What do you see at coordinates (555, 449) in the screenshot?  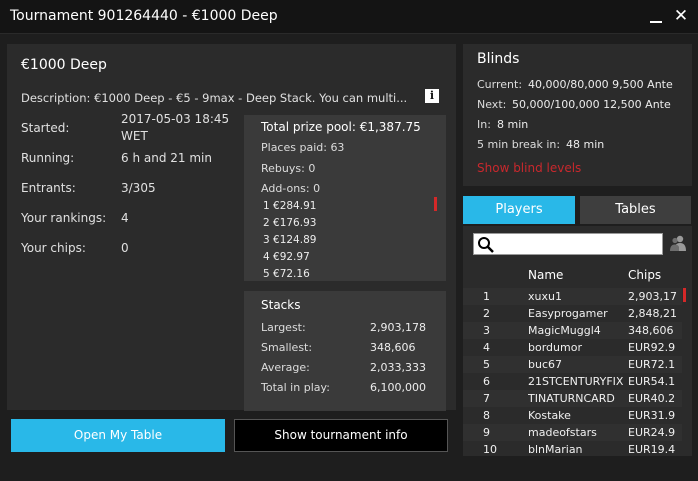 I see `player-name: blnMarian` at bounding box center [555, 449].